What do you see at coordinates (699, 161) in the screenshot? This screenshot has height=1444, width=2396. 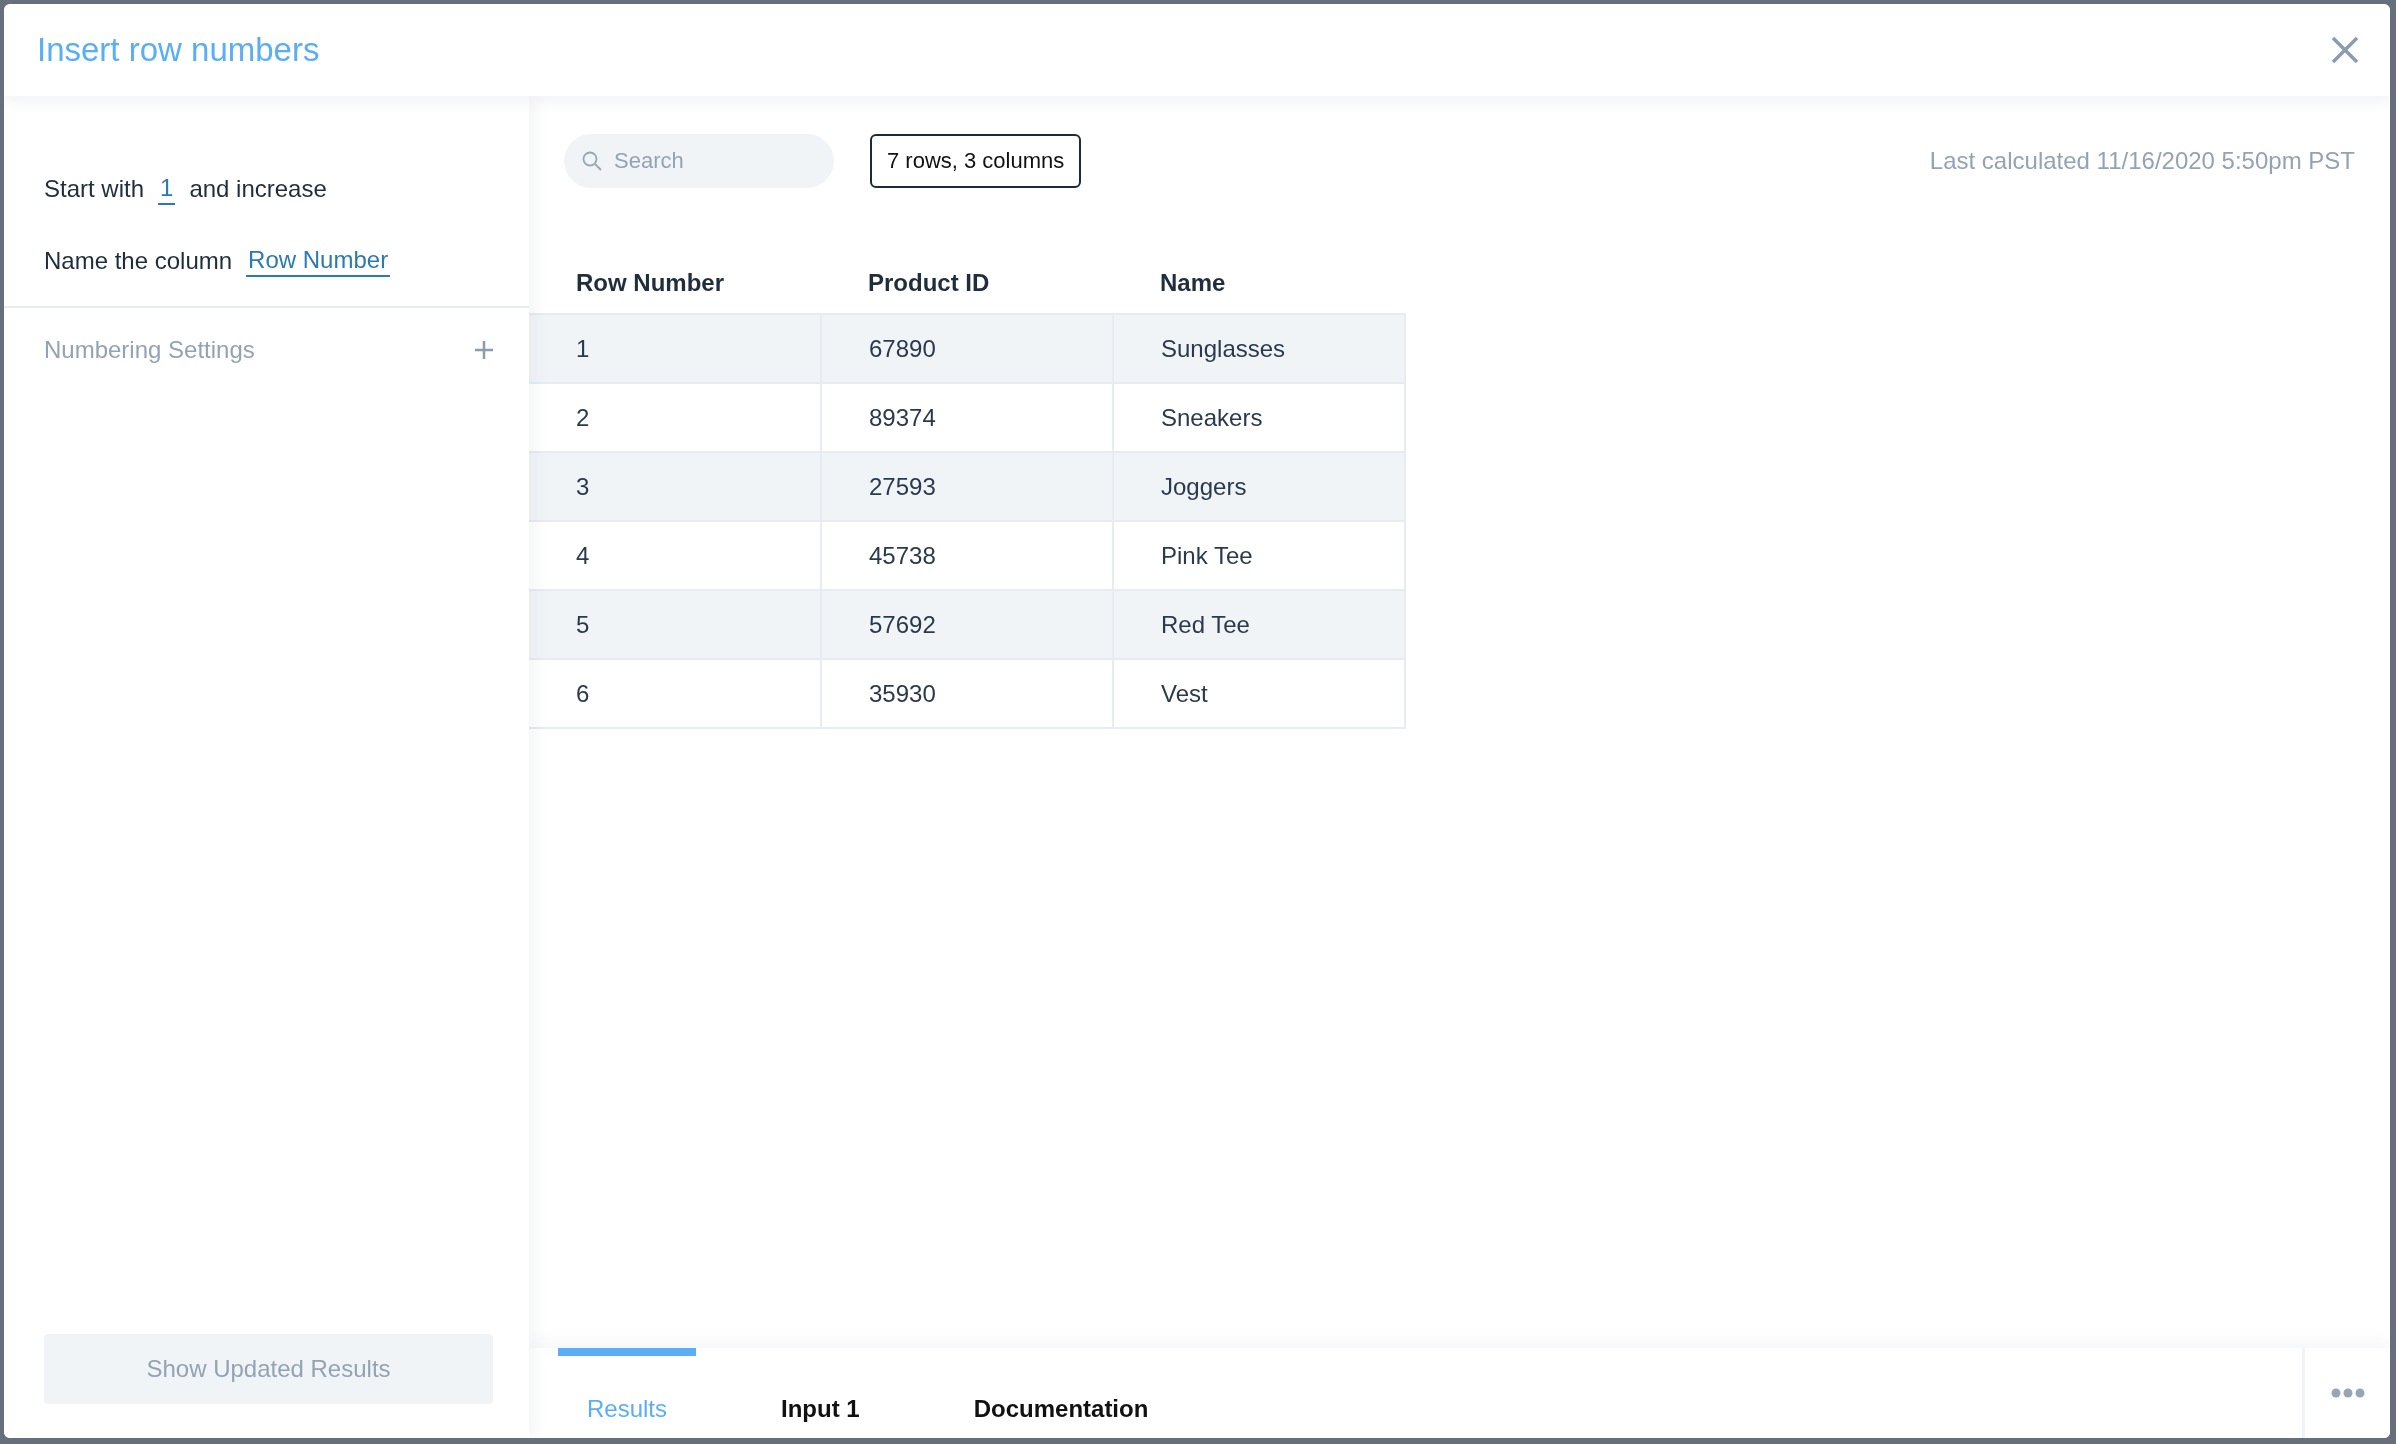 I see `search-field: Search` at bounding box center [699, 161].